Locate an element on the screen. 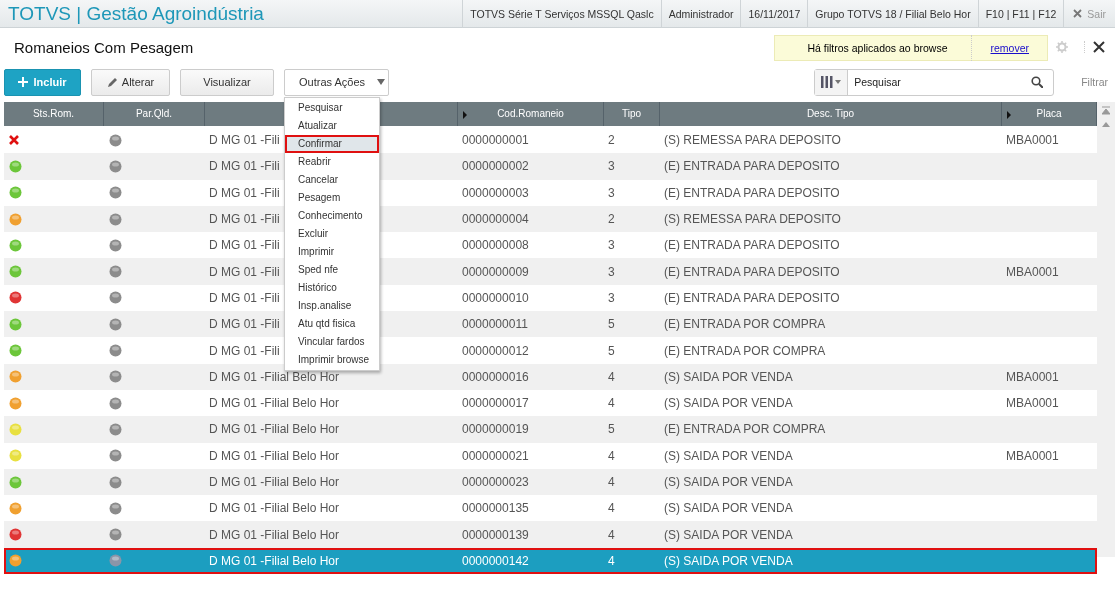  table-cell-text: 0000000021 is located at coordinates (495, 455).